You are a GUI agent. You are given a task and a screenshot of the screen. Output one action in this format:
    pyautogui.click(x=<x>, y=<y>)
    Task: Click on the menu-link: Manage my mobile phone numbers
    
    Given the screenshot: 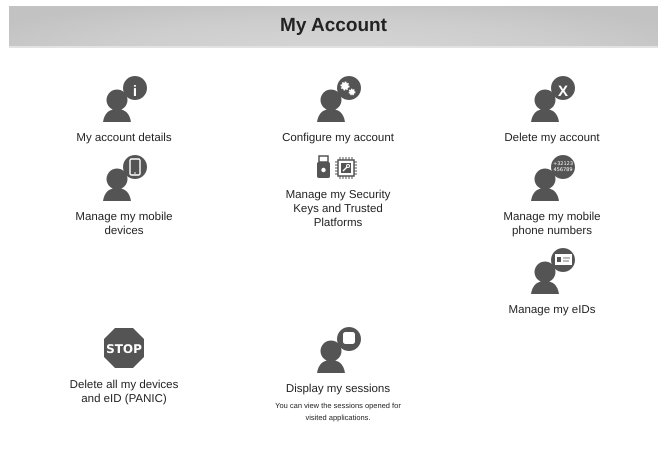 What is the action you would take?
    pyautogui.click(x=552, y=224)
    